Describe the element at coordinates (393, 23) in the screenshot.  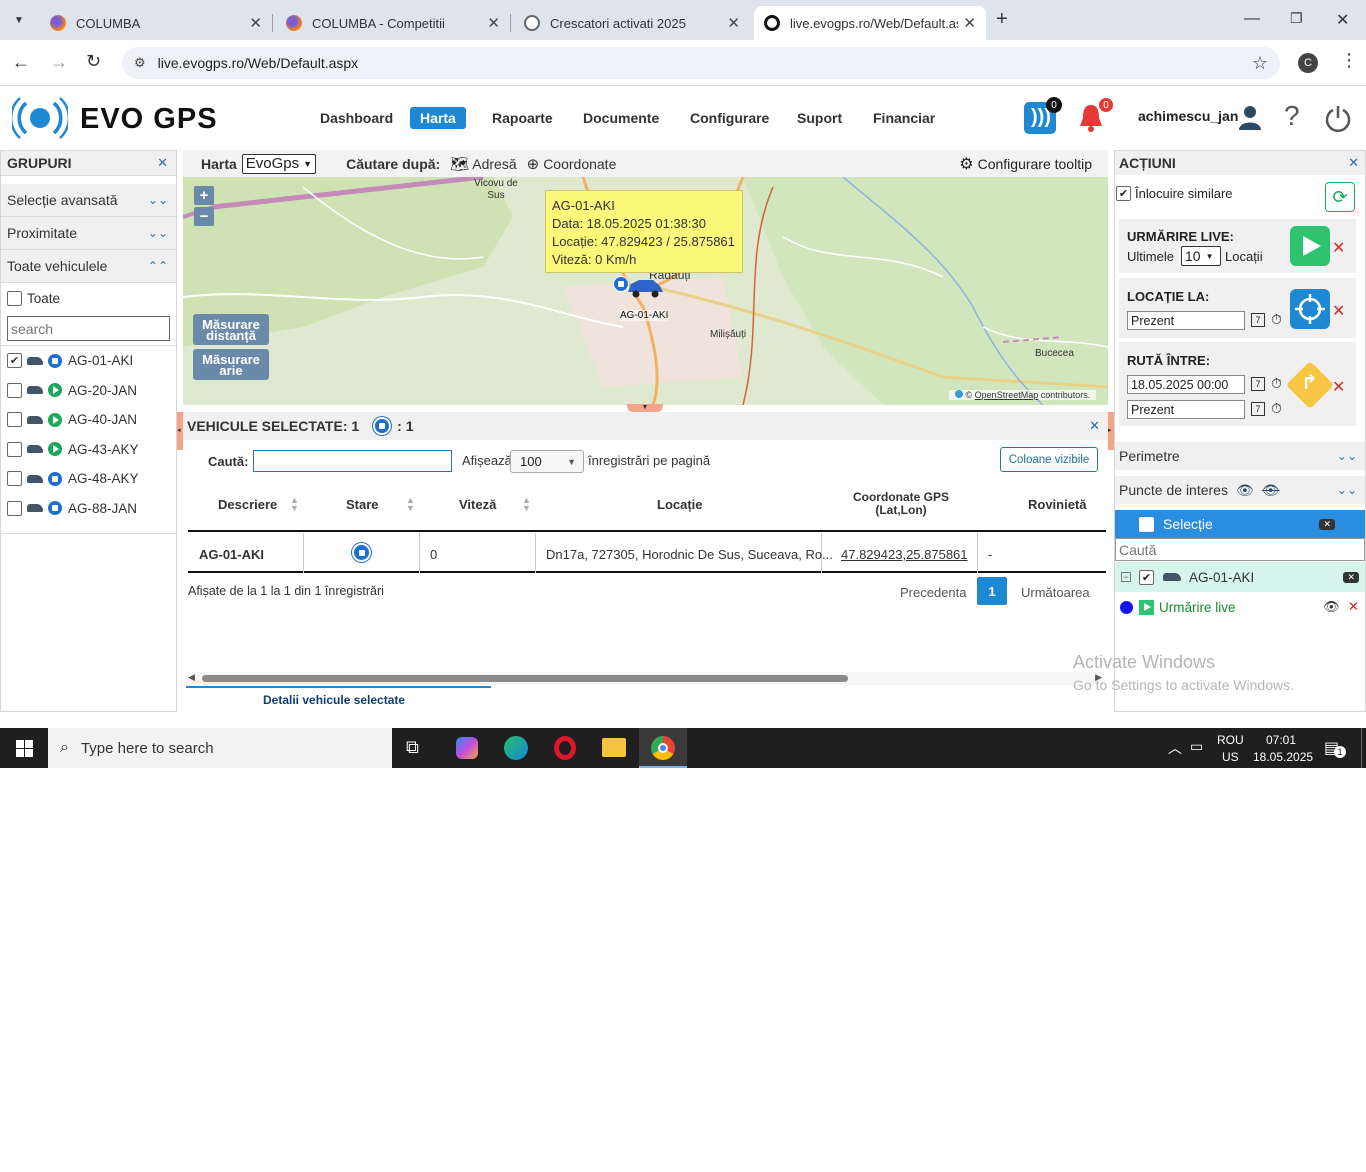
I see `browser-tab-columba-competitii: COLUMBA - Competitii ✕` at that location.